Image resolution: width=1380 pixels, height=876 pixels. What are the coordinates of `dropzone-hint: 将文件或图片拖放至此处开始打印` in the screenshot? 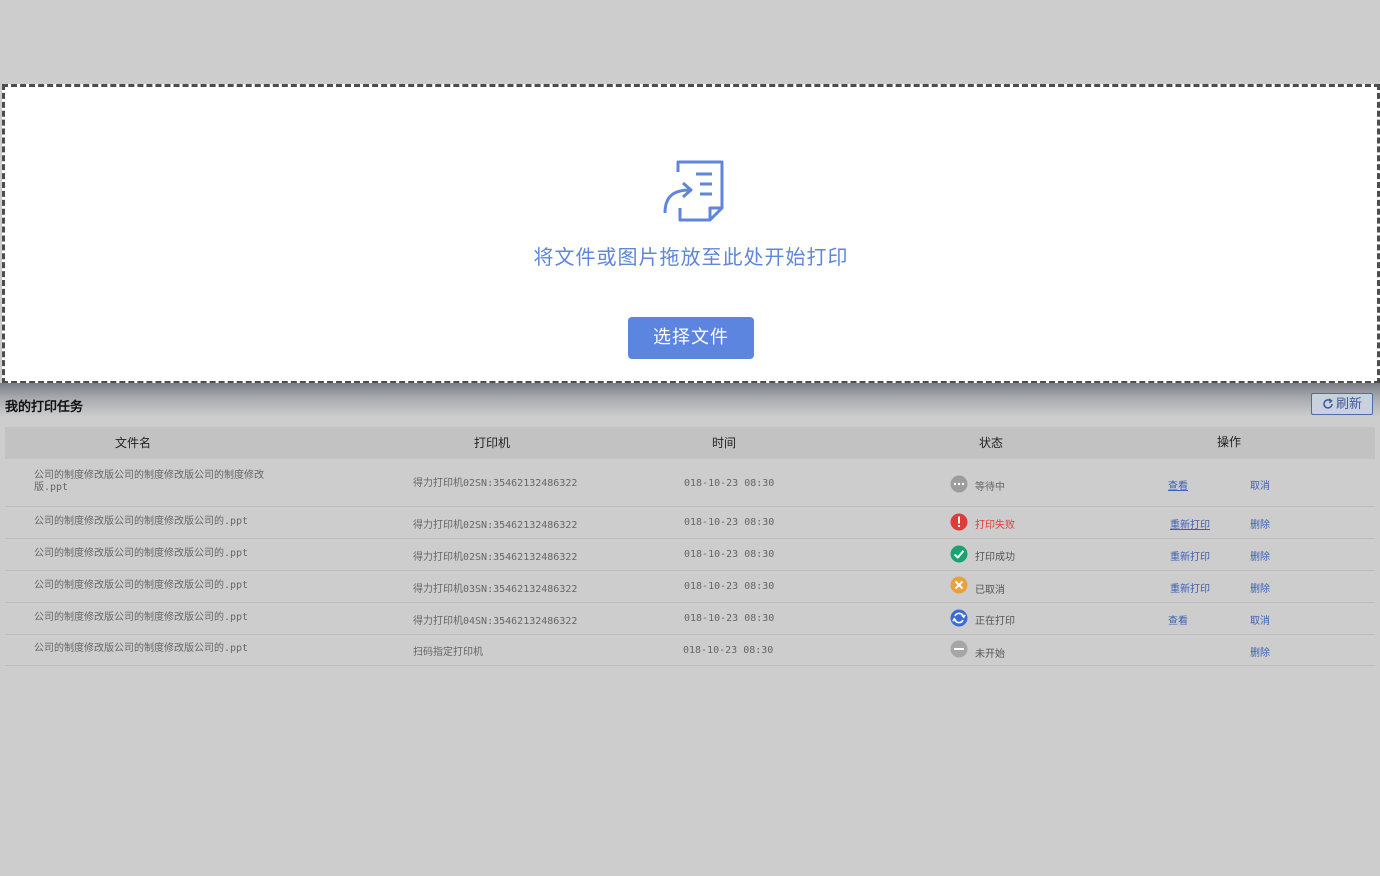 It's located at (691, 257).